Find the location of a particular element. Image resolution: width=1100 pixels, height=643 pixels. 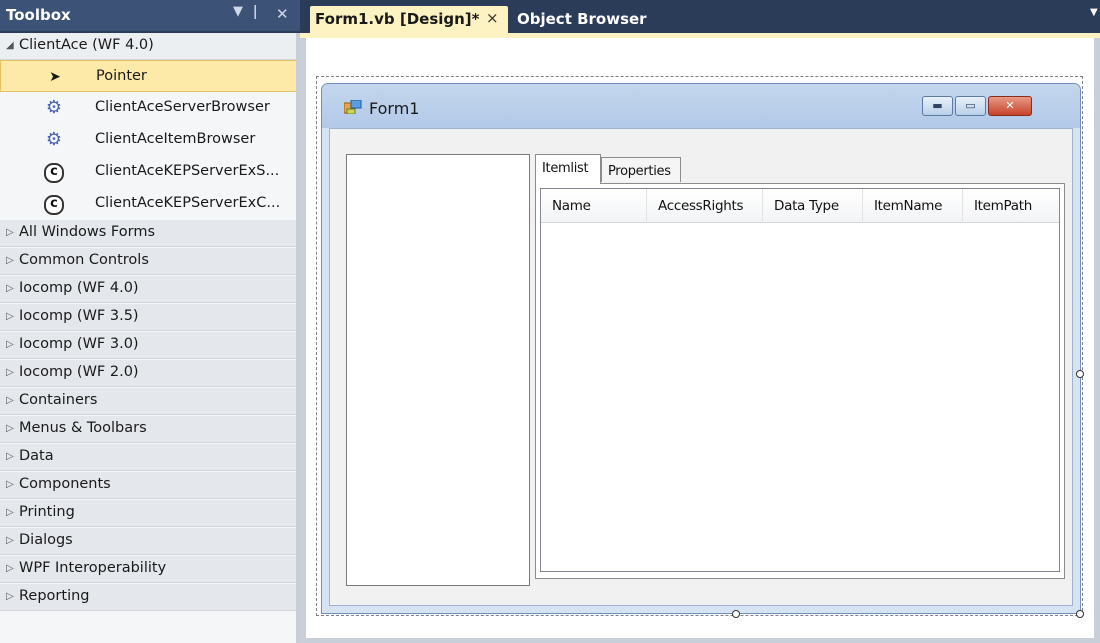

maximize-button: ▭ is located at coordinates (970, 106).